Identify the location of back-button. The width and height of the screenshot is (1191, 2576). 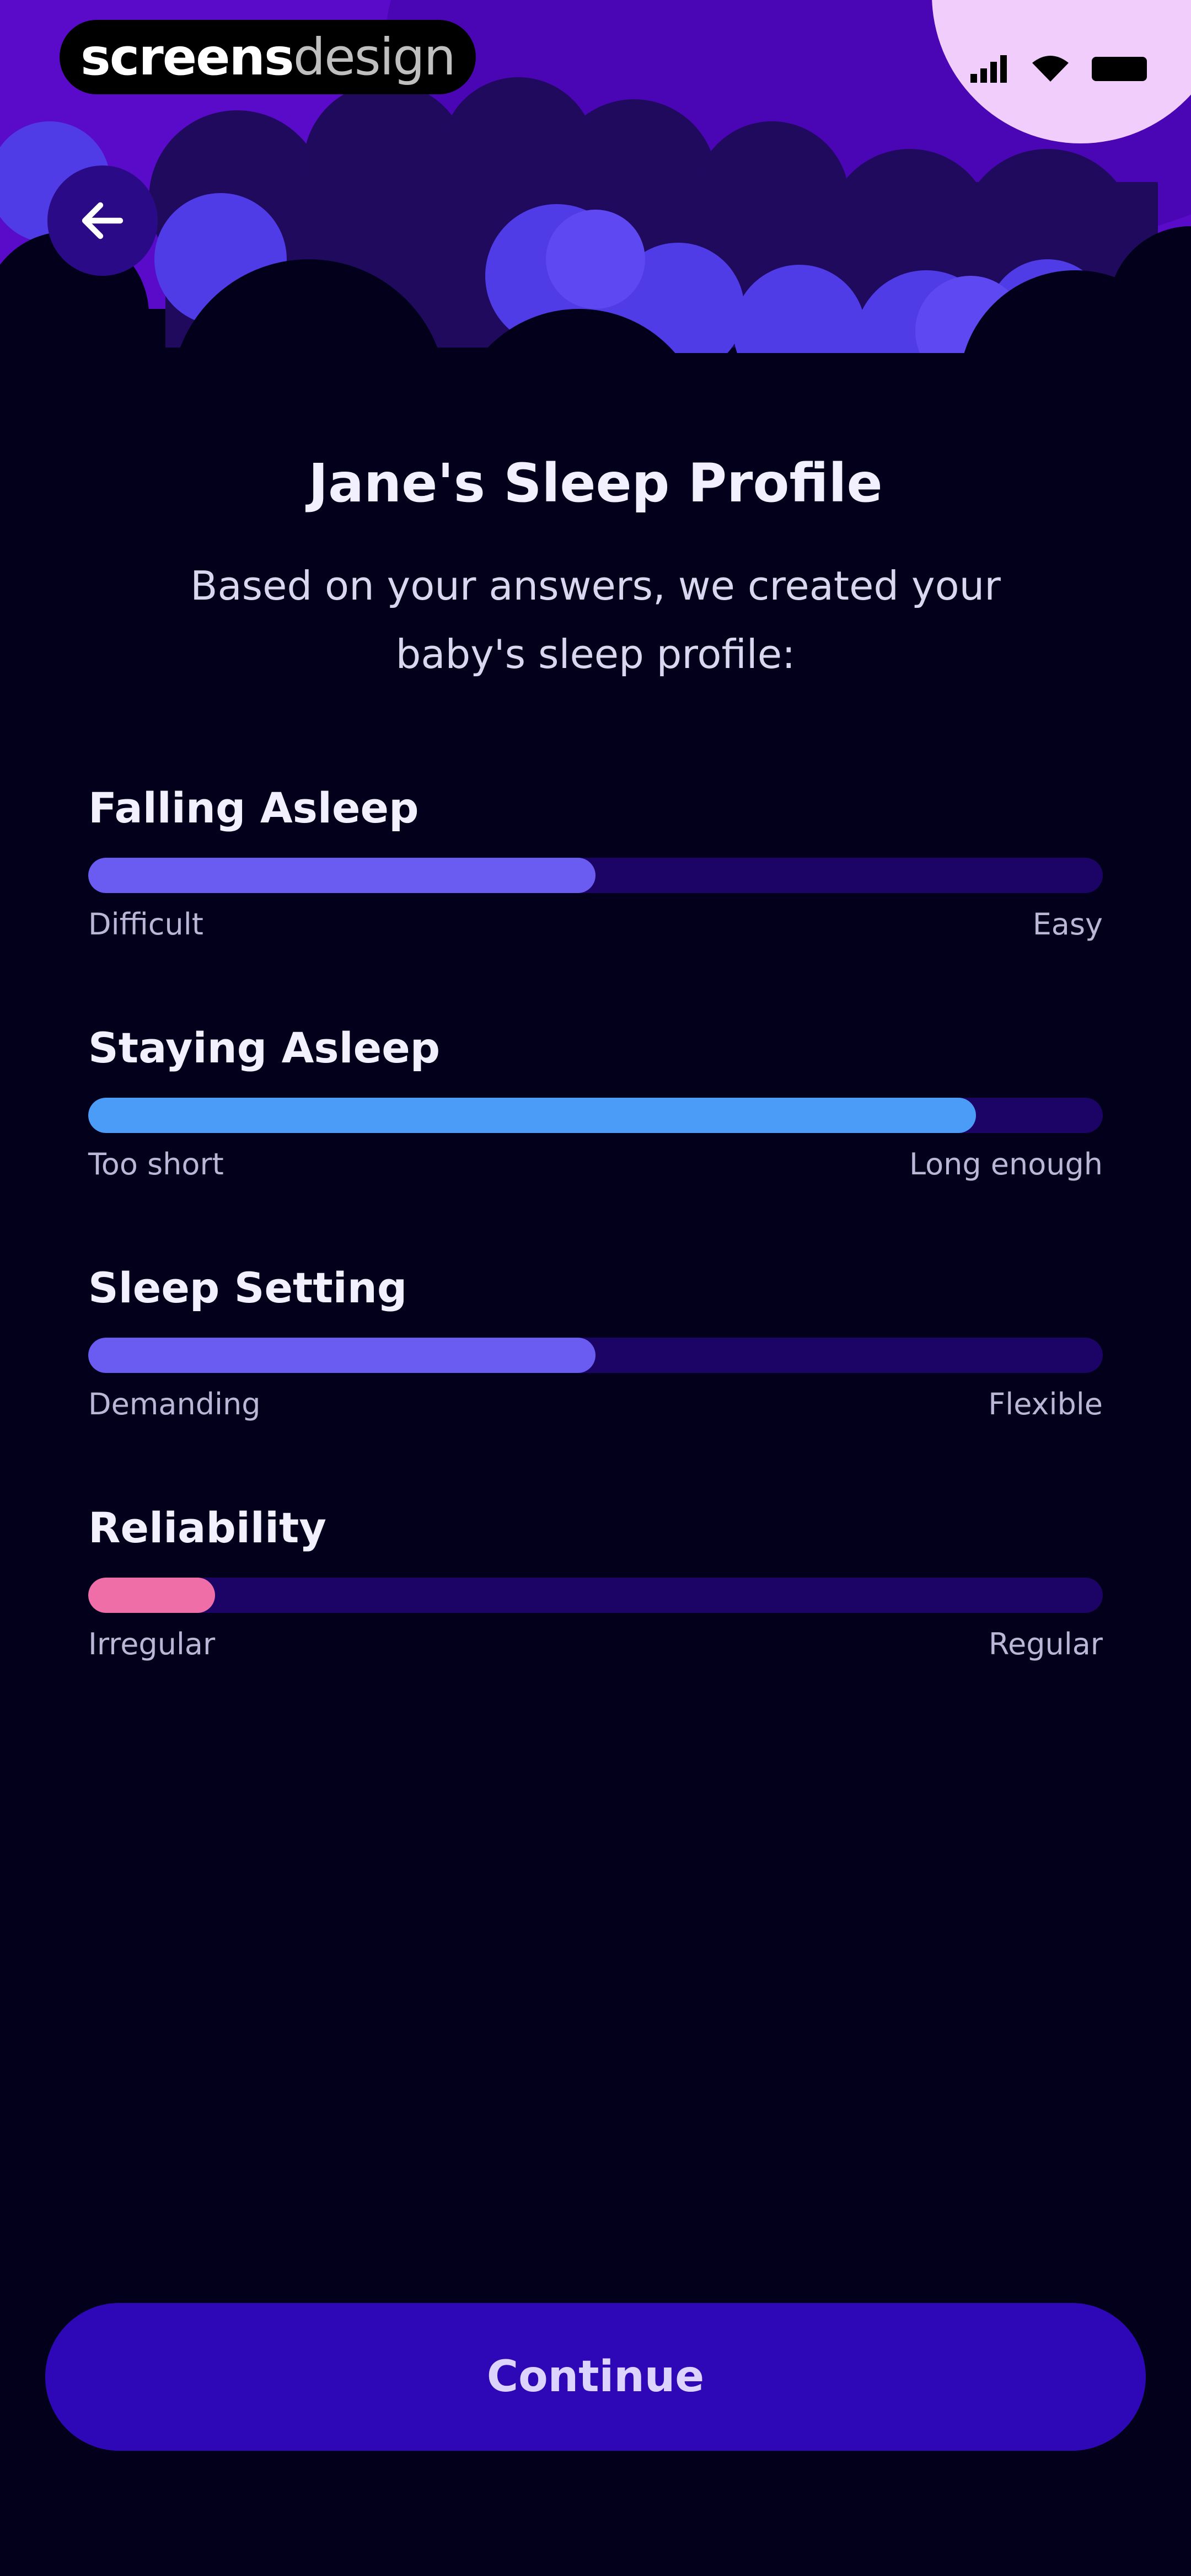
(103, 220).